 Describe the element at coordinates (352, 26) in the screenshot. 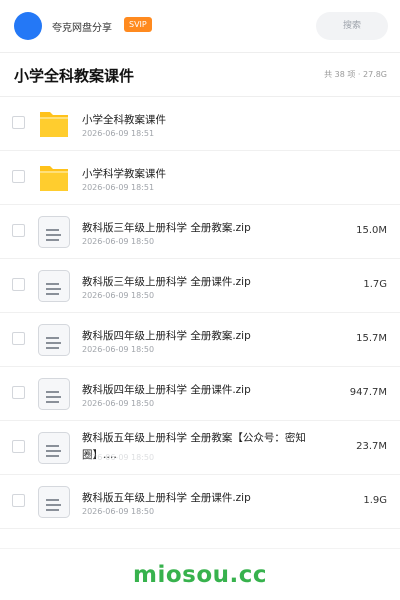

I see `search-input: 搜索` at that location.